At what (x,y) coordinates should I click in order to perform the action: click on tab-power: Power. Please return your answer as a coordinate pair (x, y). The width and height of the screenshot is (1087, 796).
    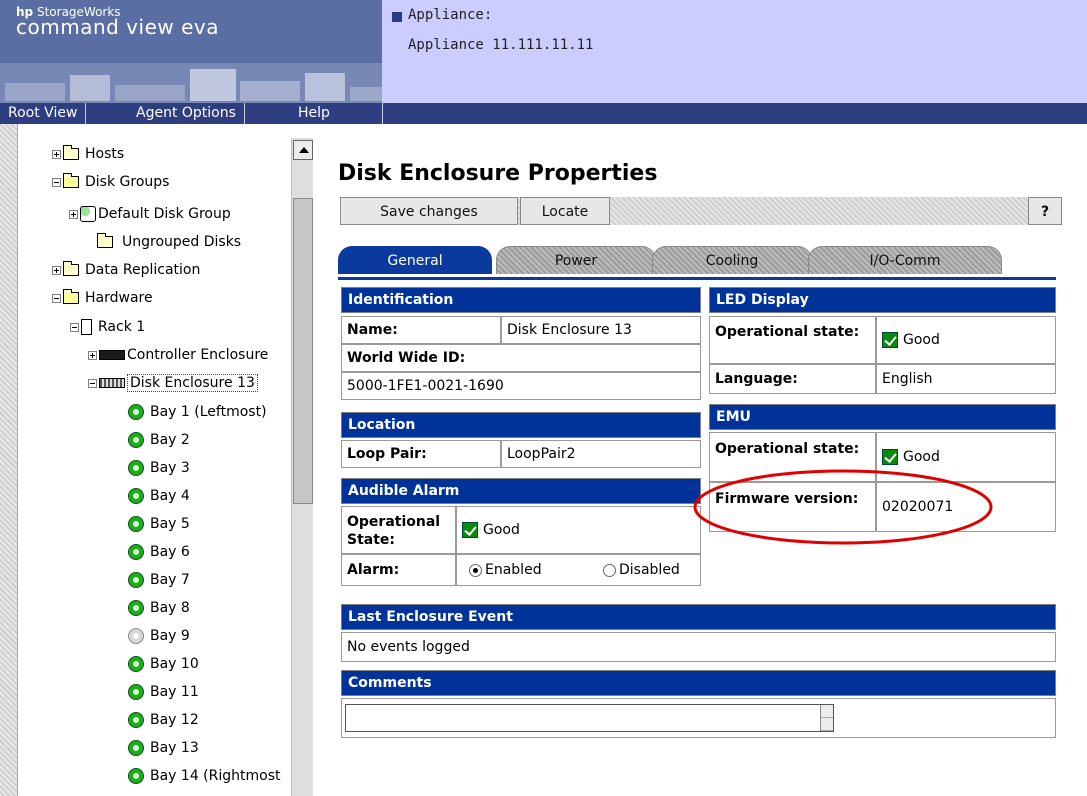
    Looking at the image, I should click on (576, 260).